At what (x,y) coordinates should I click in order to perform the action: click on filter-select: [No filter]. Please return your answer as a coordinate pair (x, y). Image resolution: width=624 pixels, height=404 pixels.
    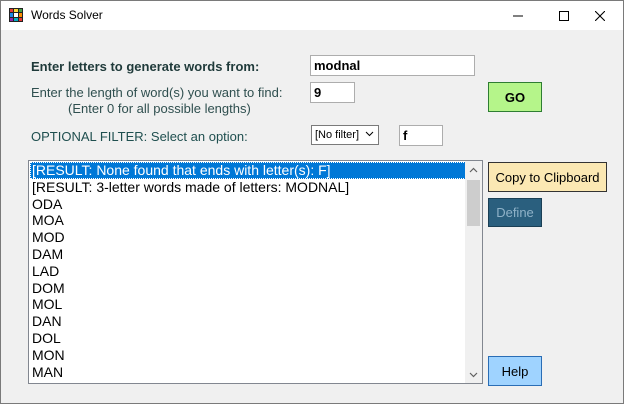
    Looking at the image, I should click on (345, 135).